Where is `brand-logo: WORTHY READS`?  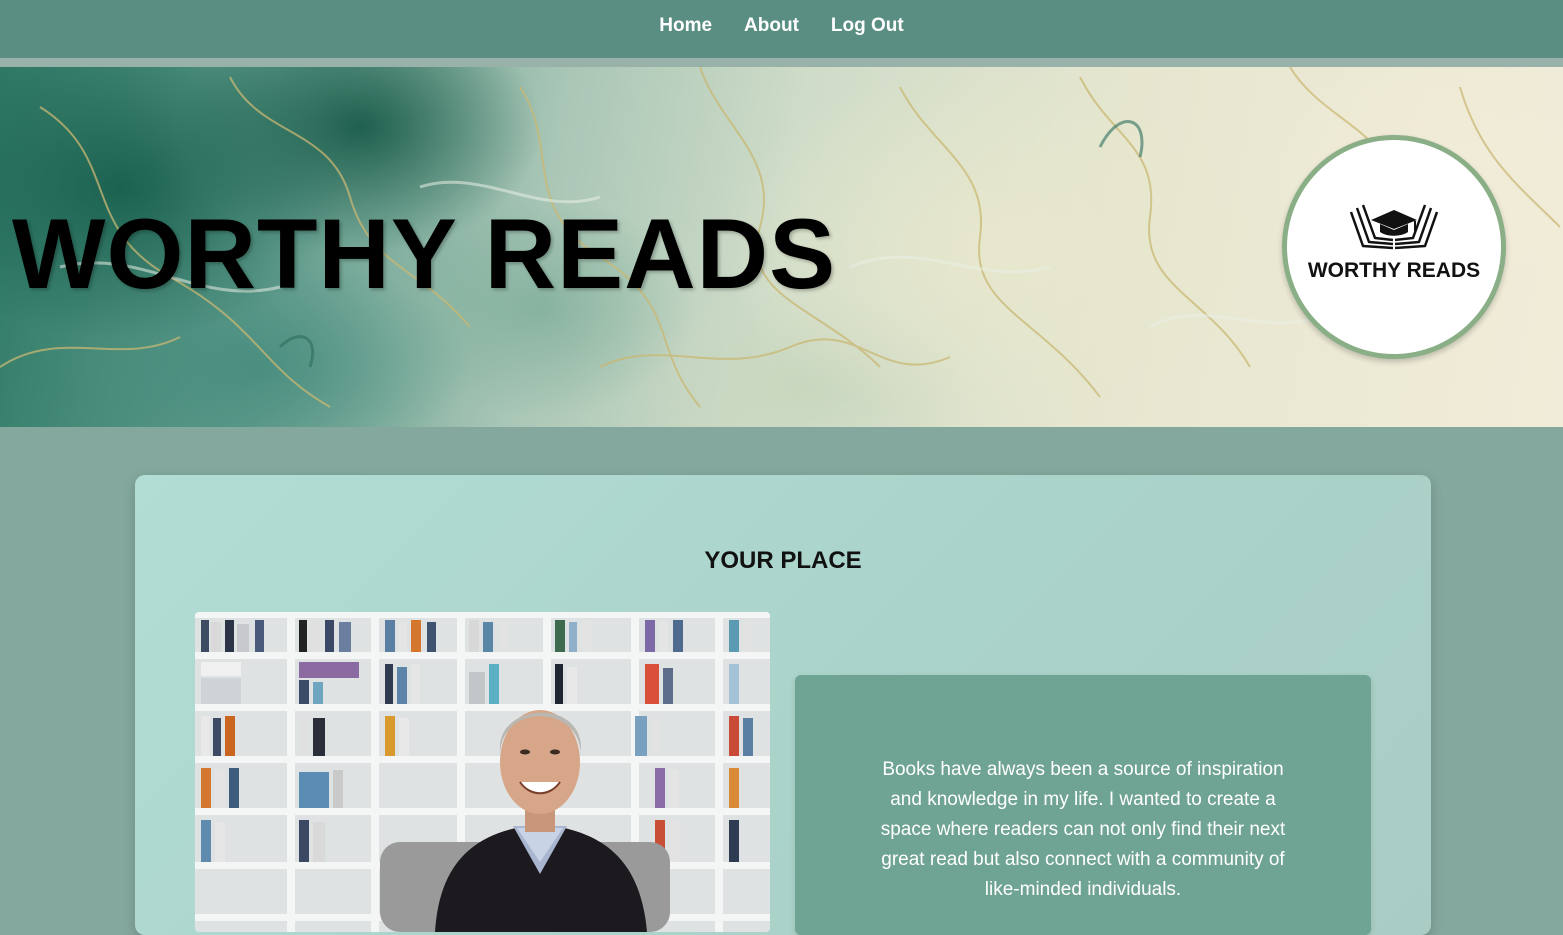 brand-logo: WORTHY READS is located at coordinates (1394, 247).